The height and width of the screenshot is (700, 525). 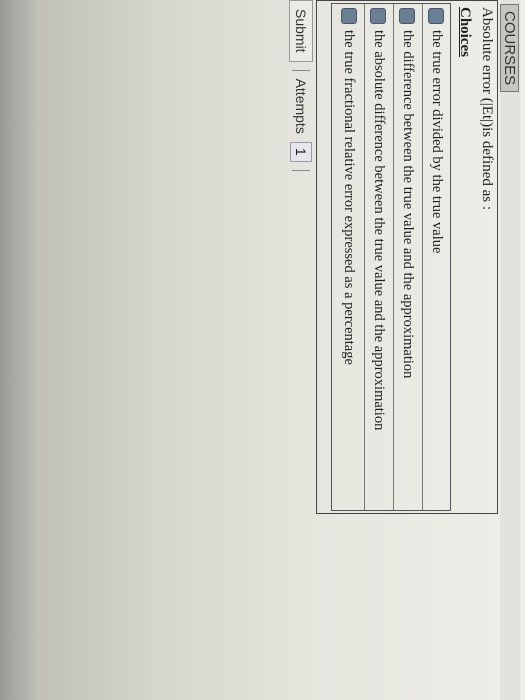 I want to click on attempts-count: 1, so click(x=301, y=151).